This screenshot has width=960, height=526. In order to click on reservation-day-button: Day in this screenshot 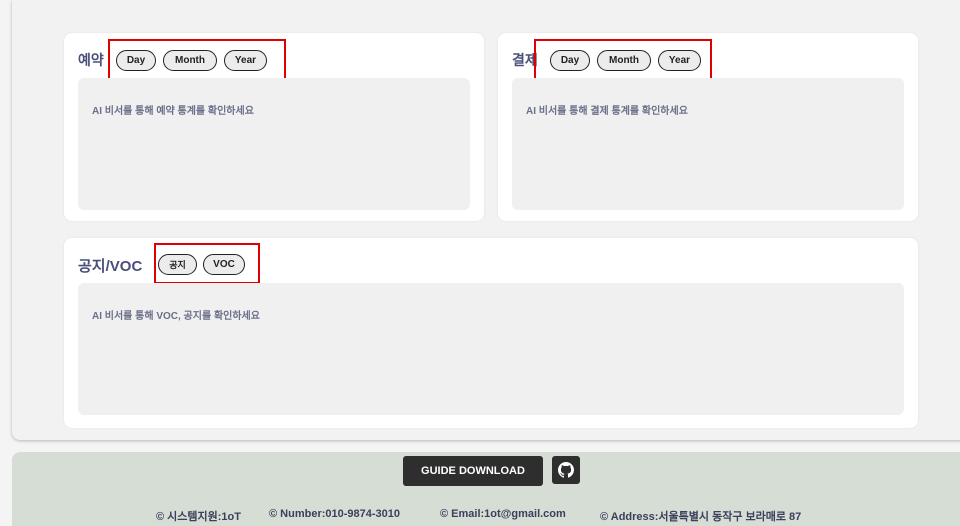, I will do `click(136, 60)`.